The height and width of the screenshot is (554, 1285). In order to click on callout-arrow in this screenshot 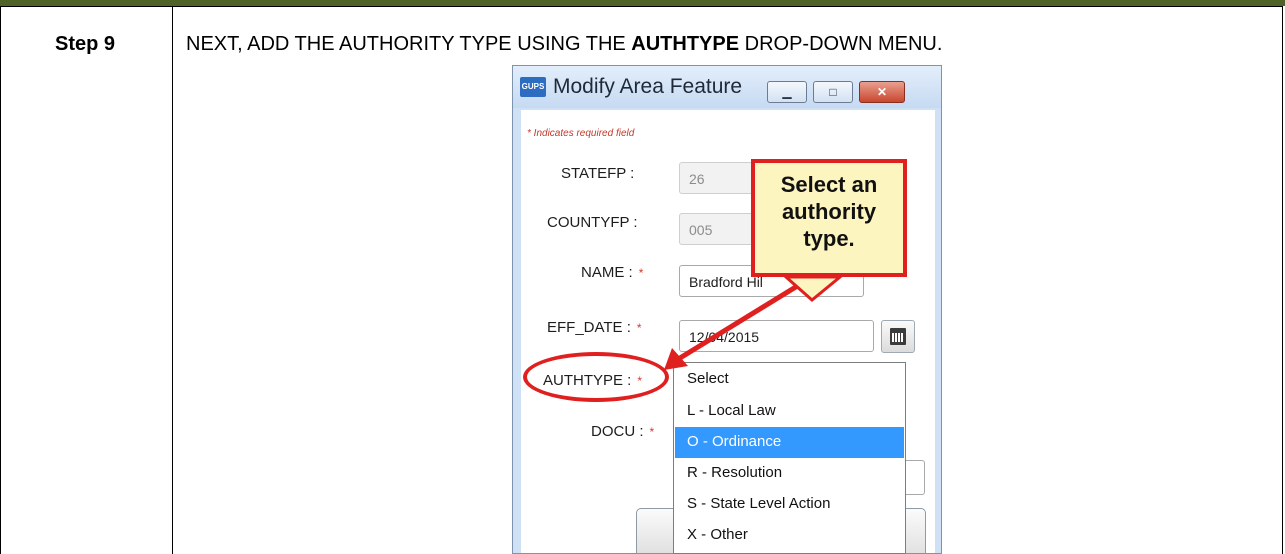, I will do `click(754, 322)`.